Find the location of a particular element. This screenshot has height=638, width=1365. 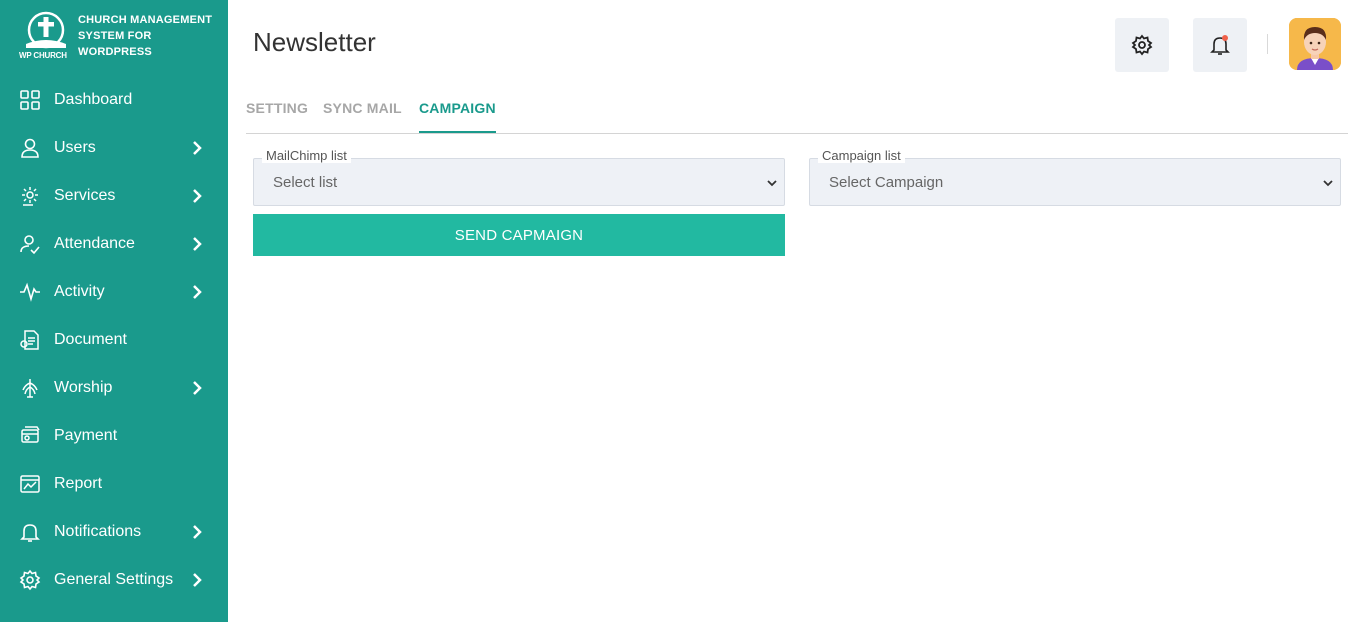

sidebar-item-worship: Worship is located at coordinates (114, 388).